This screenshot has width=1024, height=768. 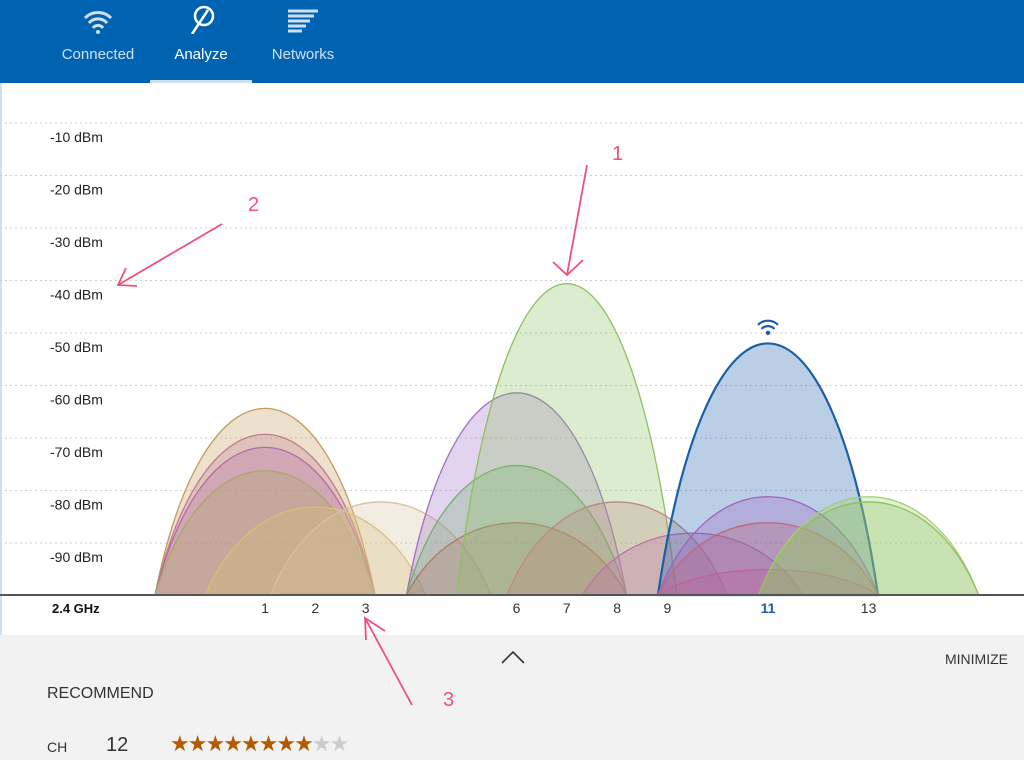 I want to click on channel-label: CH, so click(x=57, y=747).